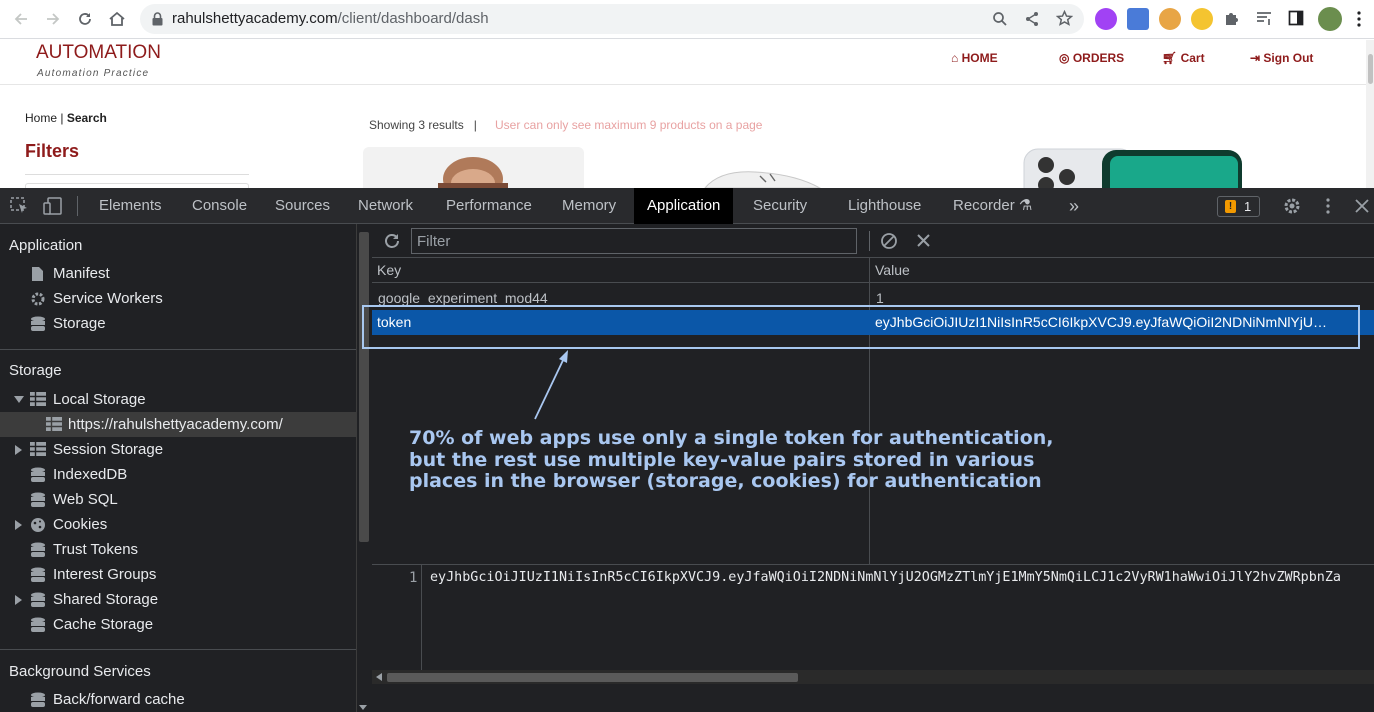 This screenshot has height=712, width=1374. Describe the element at coordinates (684, 206) in the screenshot. I see `tab-application: Application` at that location.